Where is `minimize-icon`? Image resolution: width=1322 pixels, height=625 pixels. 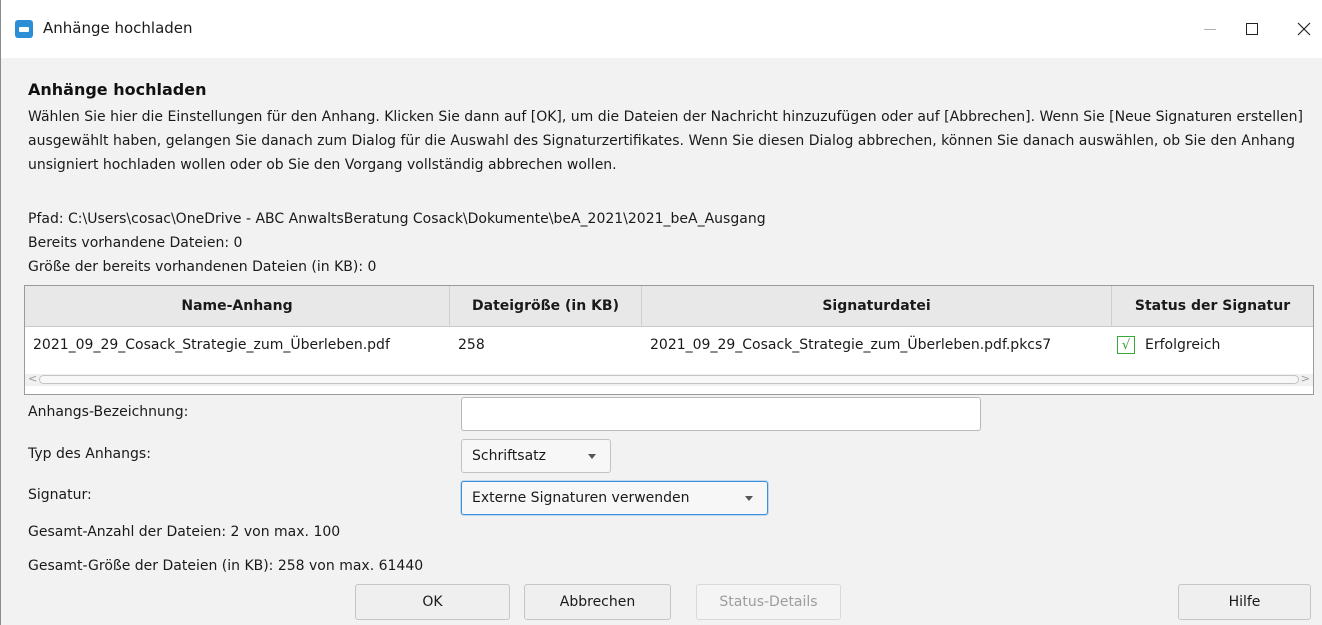 minimize-icon is located at coordinates (1210, 29).